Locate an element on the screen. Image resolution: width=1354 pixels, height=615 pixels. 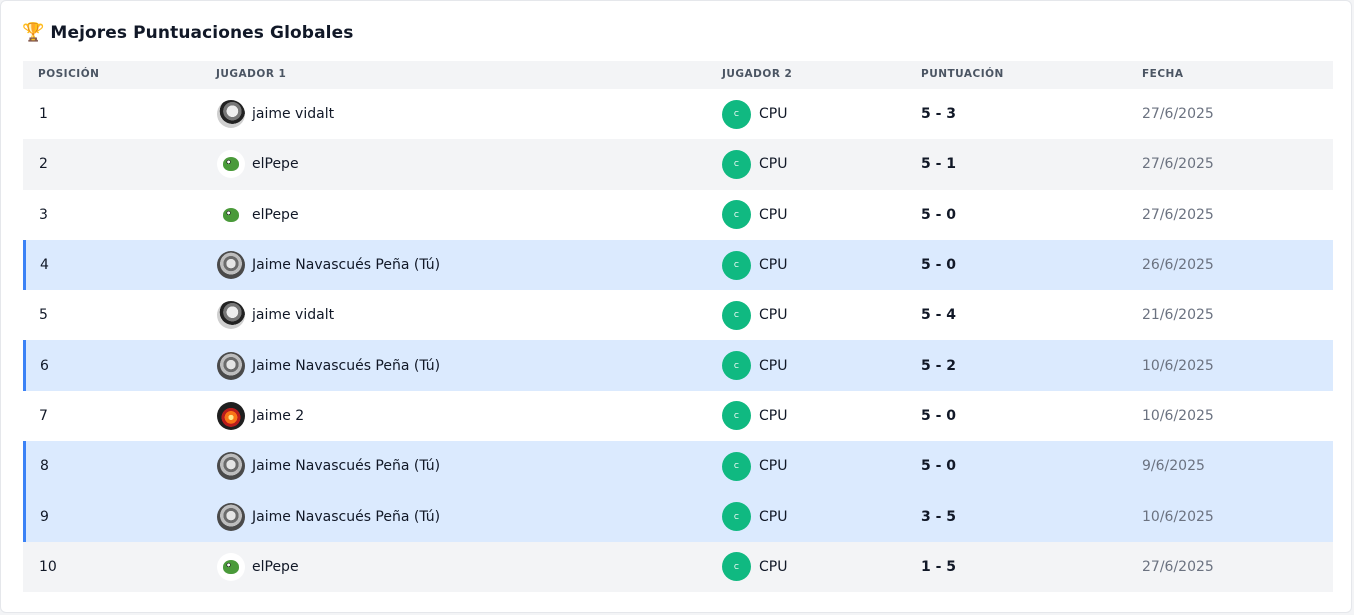
score-cell: 3 - 5 is located at coordinates (938, 516).